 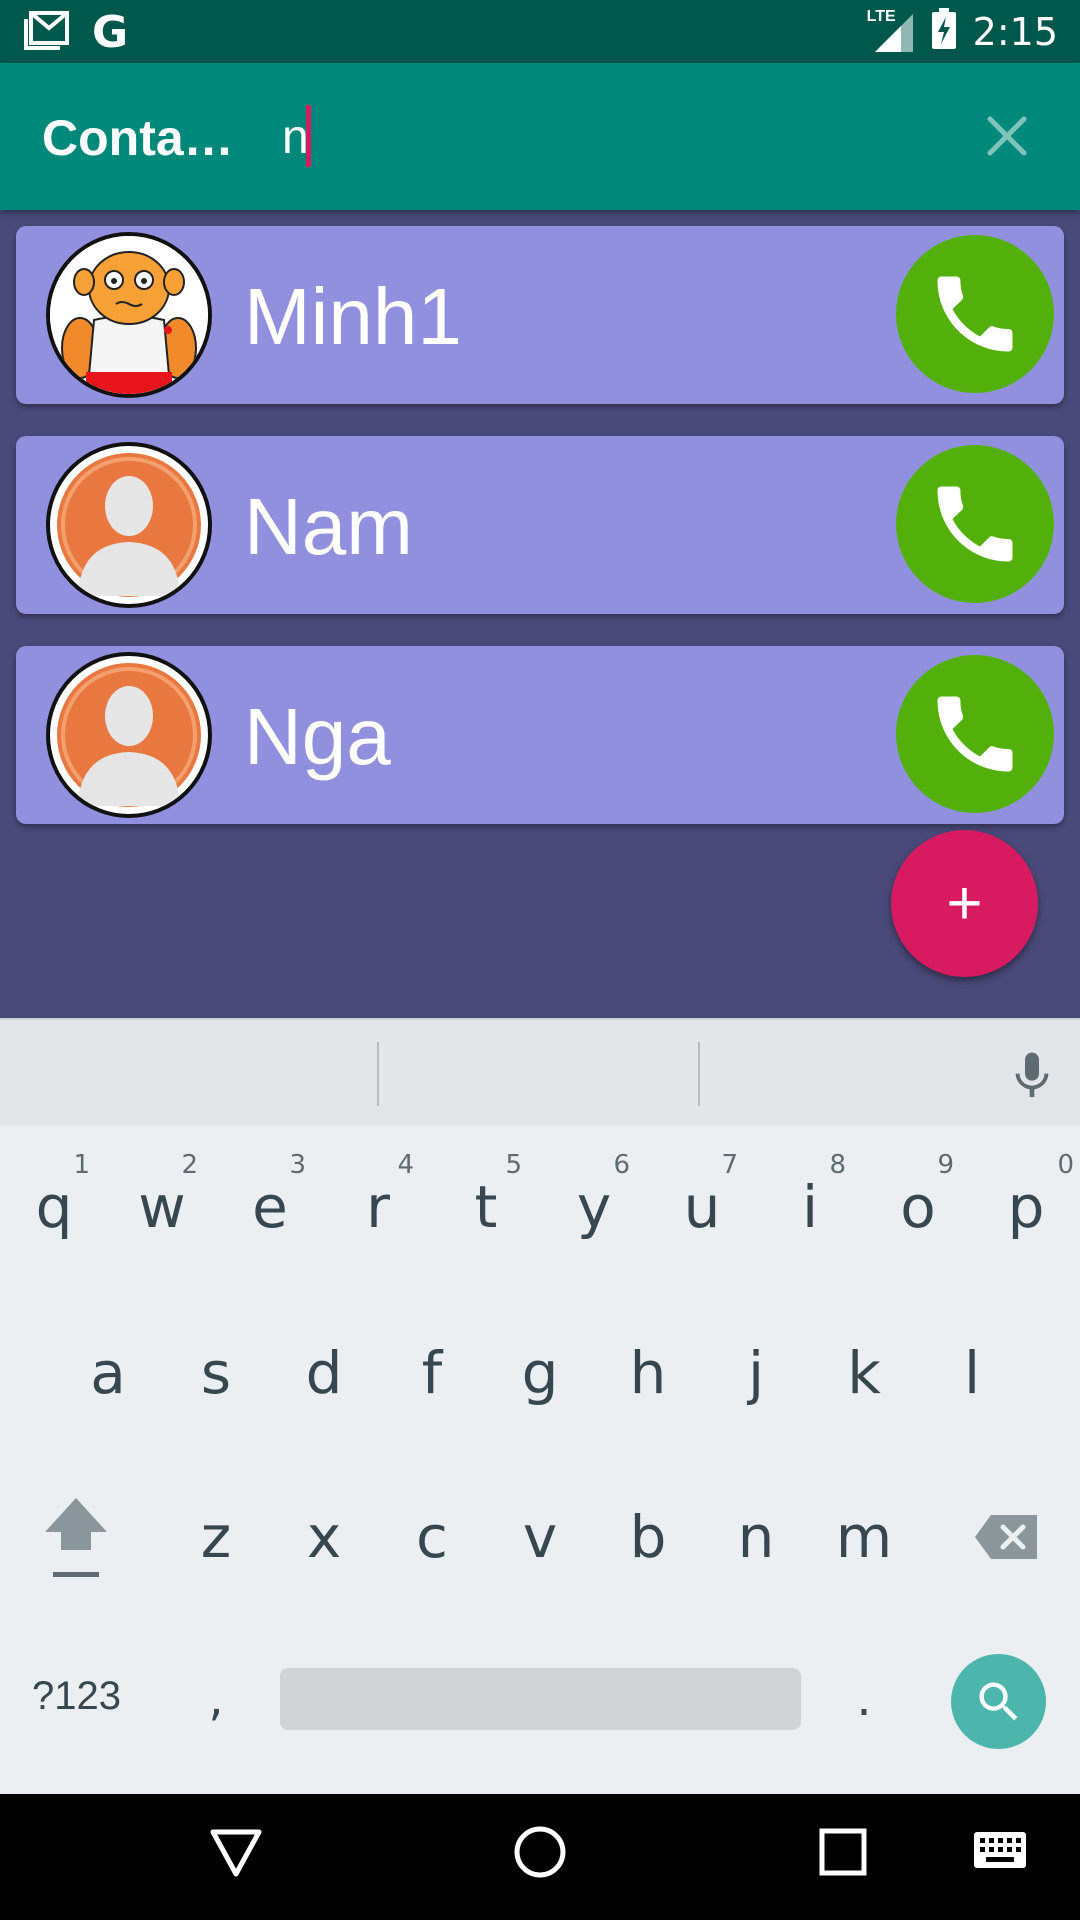 I want to click on key-n: n, so click(x=756, y=1537).